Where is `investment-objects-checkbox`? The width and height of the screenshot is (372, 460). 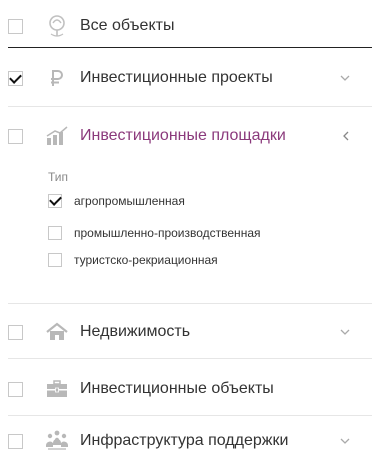
investment-objects-checkbox is located at coordinates (15, 389).